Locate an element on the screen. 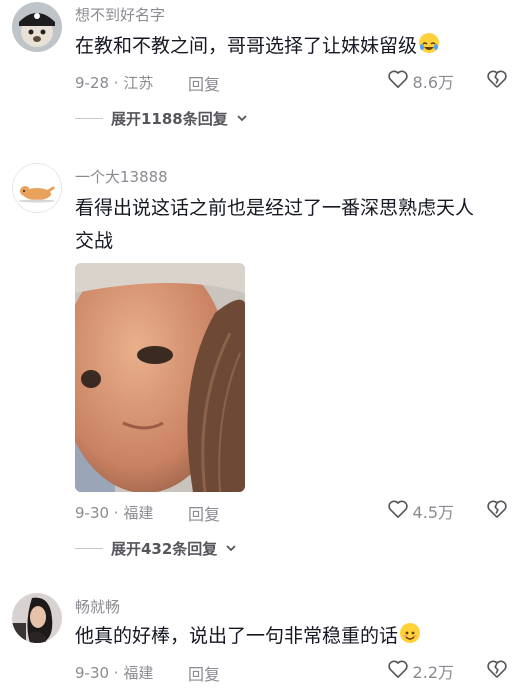 The width and height of the screenshot is (522, 698). crying-laughing-emoji-icon is located at coordinates (429, 43).